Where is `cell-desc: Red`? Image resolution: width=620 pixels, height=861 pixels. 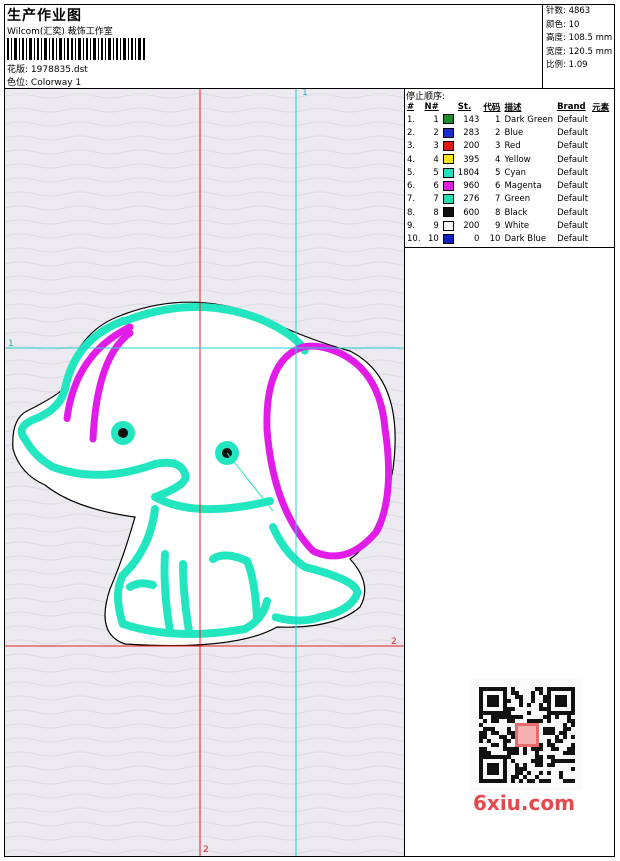
cell-desc: Red is located at coordinates (512, 146).